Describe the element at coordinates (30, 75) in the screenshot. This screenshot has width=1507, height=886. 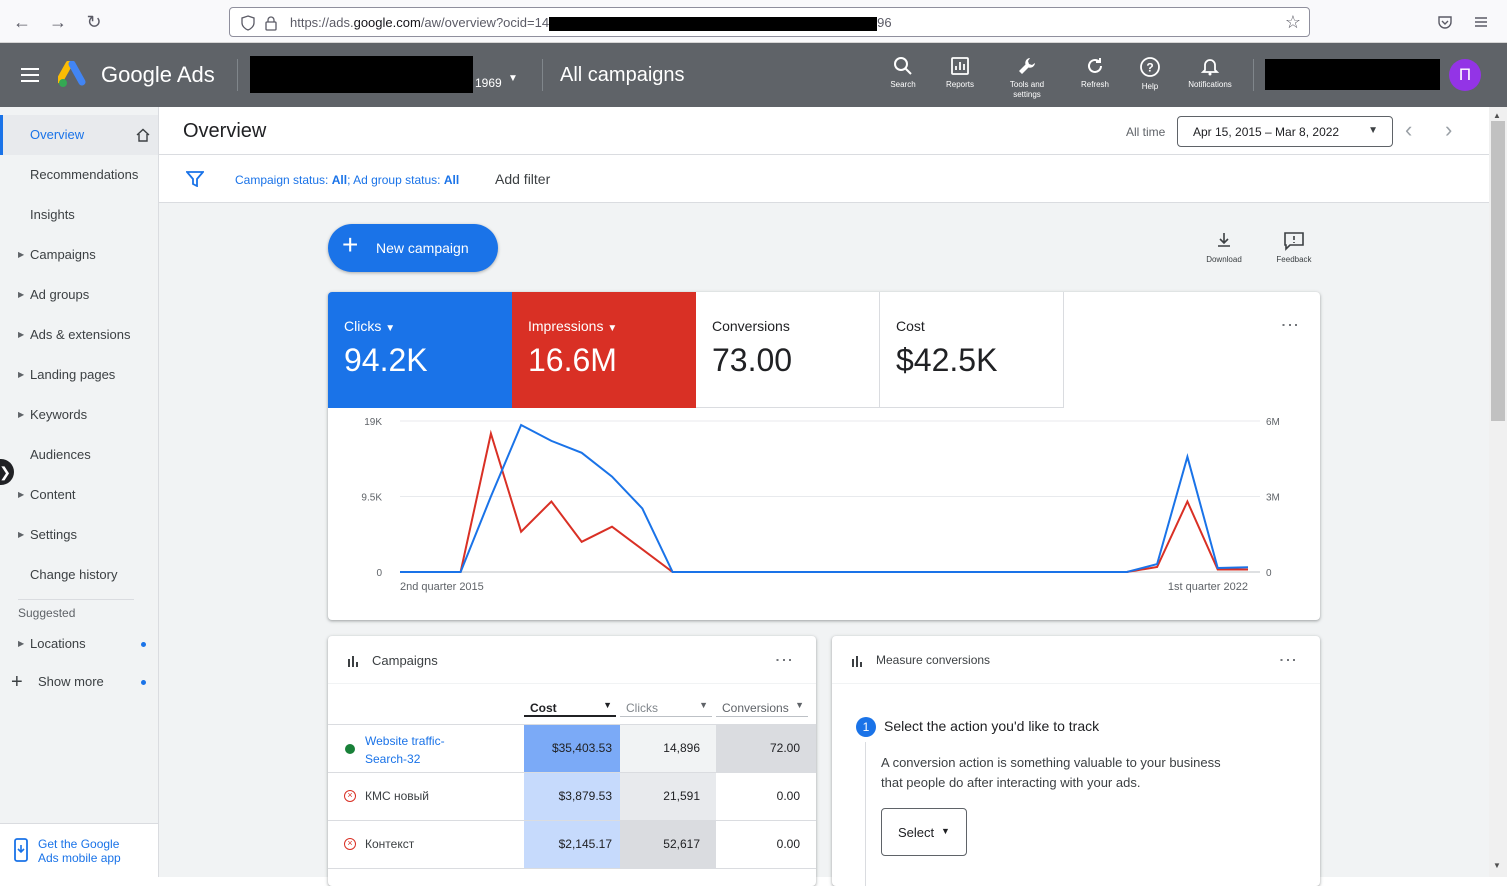
I see `menu-icon` at that location.